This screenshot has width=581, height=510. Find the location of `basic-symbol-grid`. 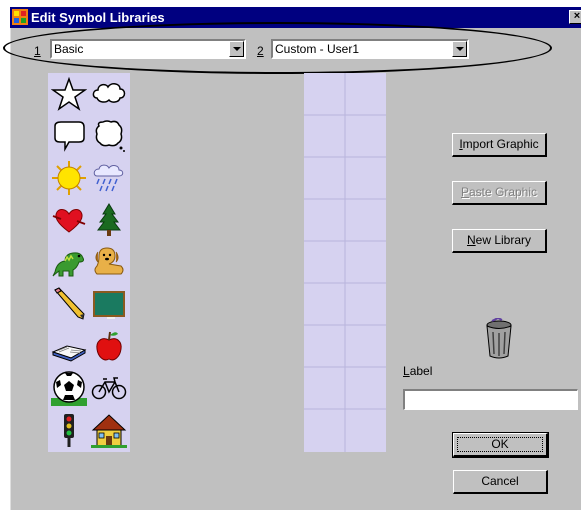

basic-symbol-grid is located at coordinates (89, 262).